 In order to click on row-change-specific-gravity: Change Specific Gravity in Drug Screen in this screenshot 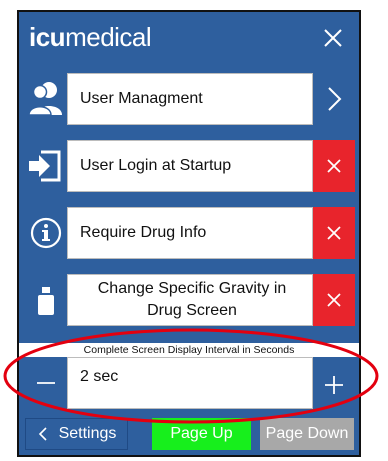, I will do `click(190, 300)`.